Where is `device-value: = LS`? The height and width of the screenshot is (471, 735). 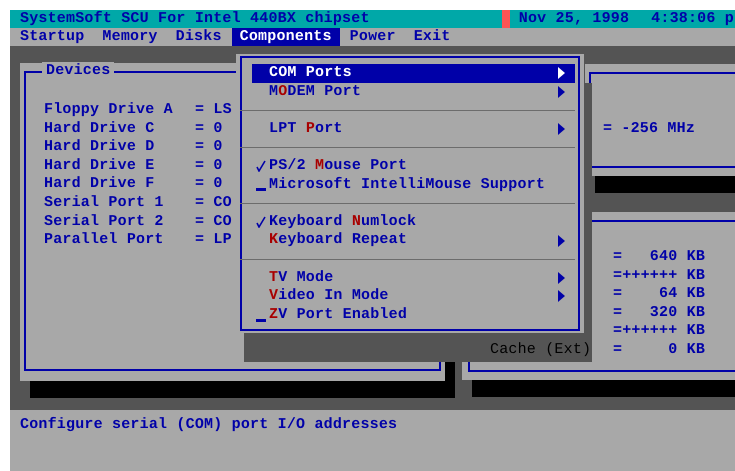
device-value: = LS is located at coordinates (213, 110).